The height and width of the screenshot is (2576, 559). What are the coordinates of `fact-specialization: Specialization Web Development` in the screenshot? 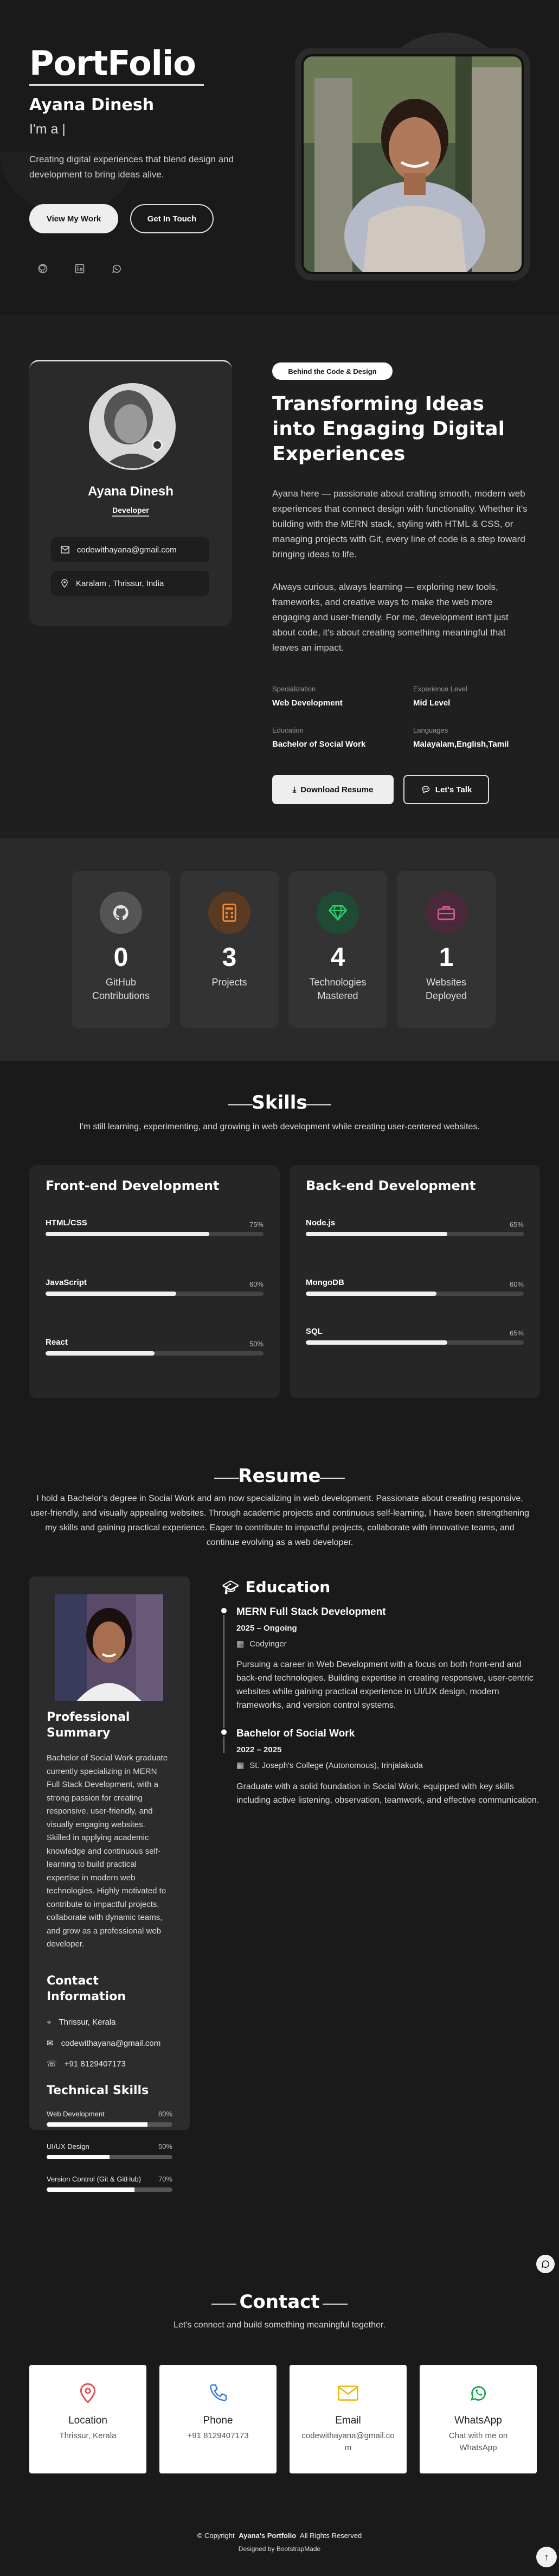 It's located at (307, 697).